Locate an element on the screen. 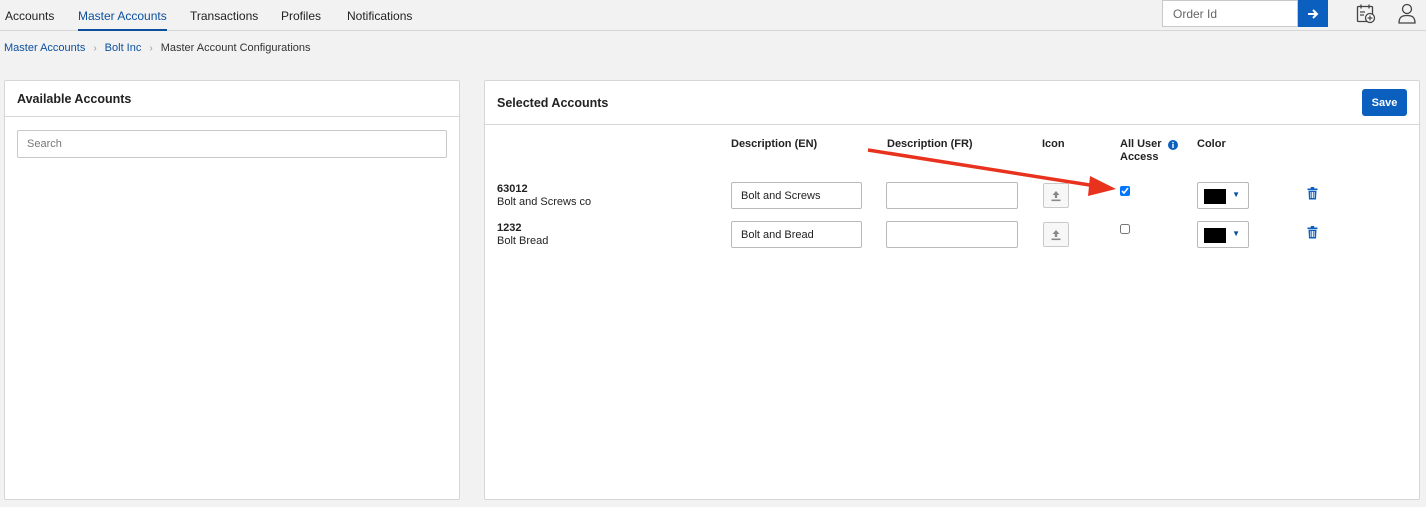 This screenshot has width=1426, height=507. order-go-button is located at coordinates (1313, 13).